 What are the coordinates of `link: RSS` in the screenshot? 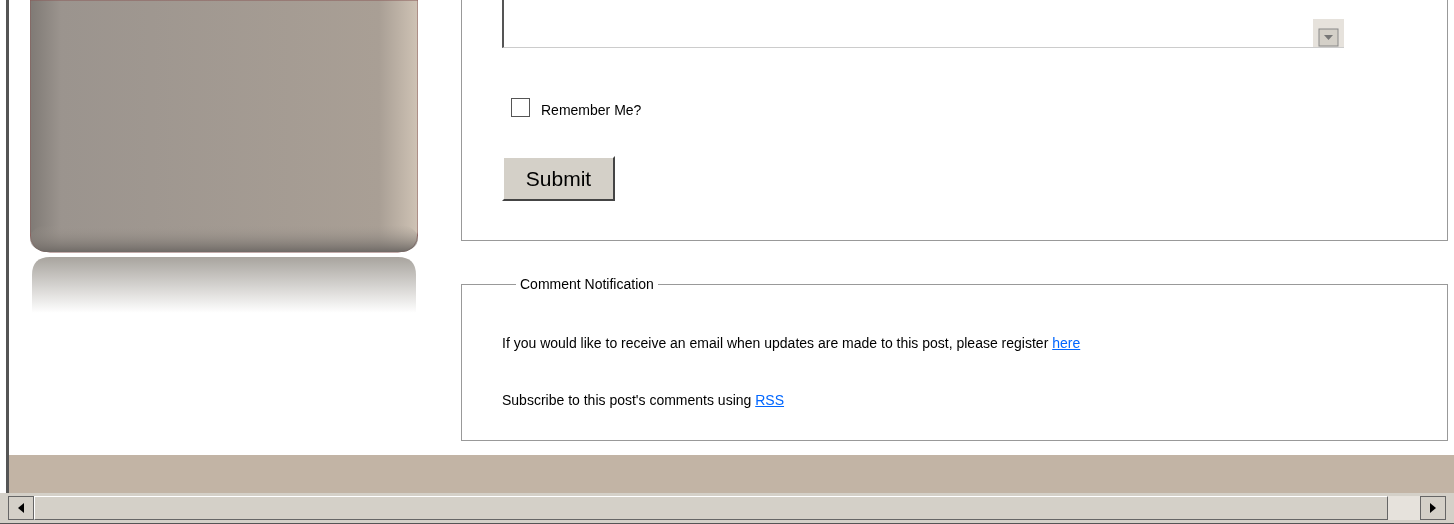 It's located at (770, 400).